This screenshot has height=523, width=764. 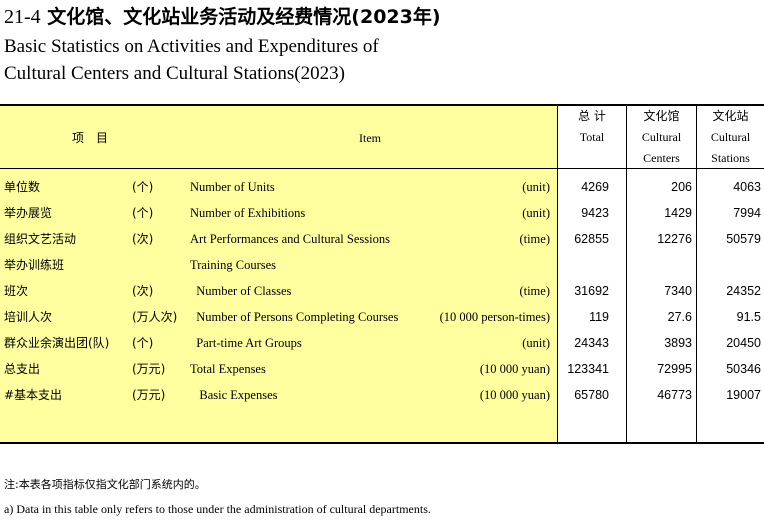 What do you see at coordinates (595, 213) in the screenshot?
I see `row-total: 9423` at bounding box center [595, 213].